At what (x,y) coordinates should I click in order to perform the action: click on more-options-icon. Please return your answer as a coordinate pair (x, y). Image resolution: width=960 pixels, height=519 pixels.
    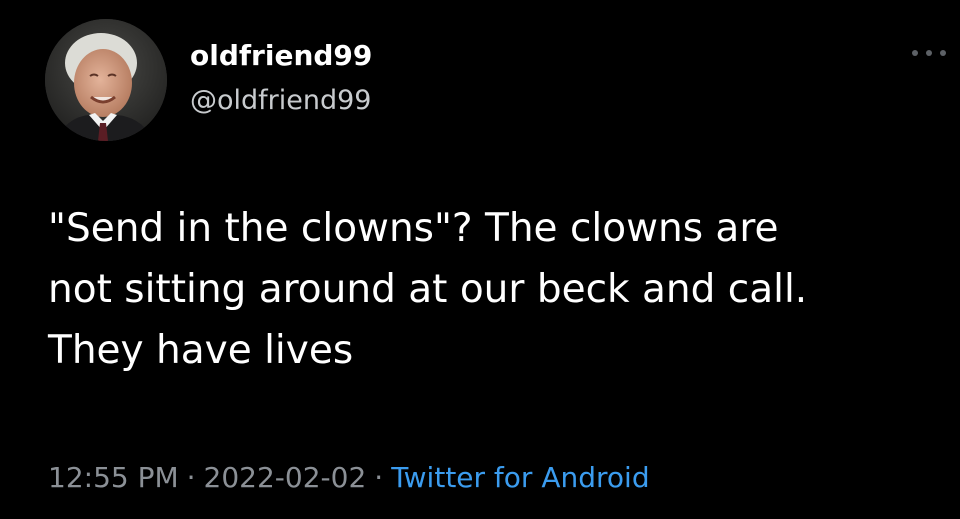
    Looking at the image, I should click on (929, 53).